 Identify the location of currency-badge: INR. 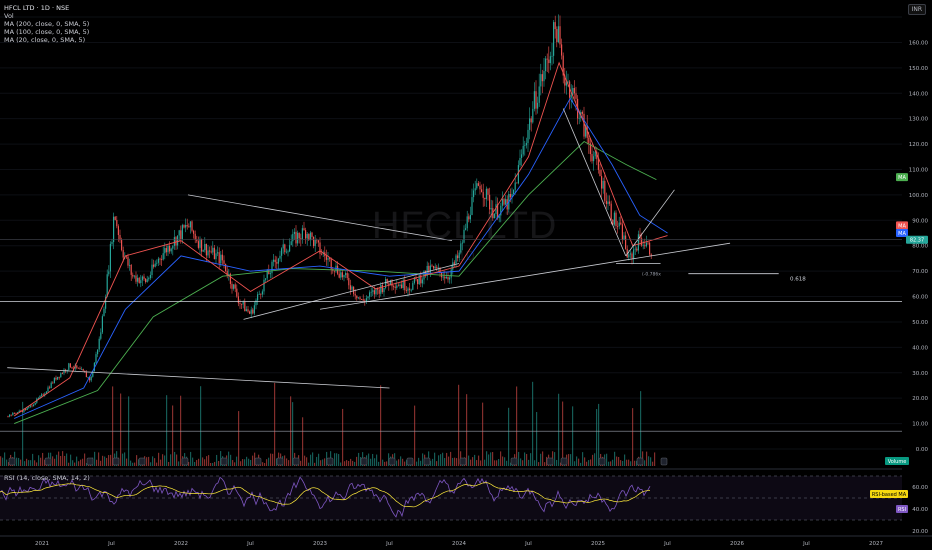
(916, 9).